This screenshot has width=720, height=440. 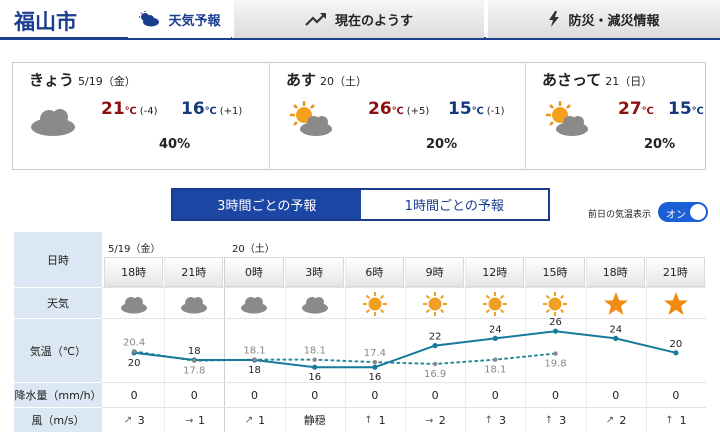 I want to click on day-card-today: きょう 5/19（金） 21℃ (-4) 16℃ (+1) 40%, so click(x=141, y=116).